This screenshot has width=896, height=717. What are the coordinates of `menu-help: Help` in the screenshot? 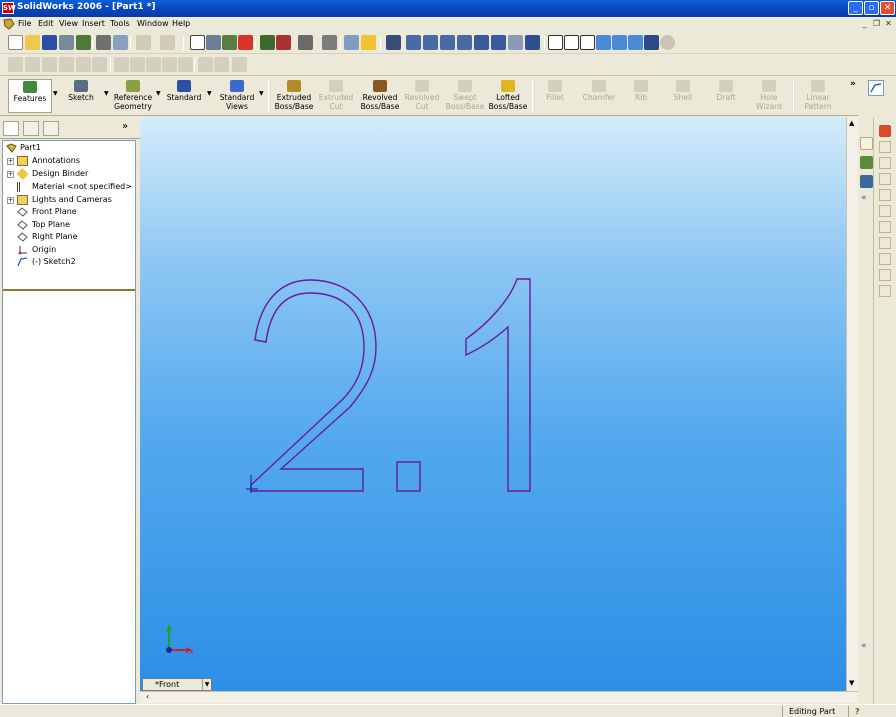 It's located at (181, 23).